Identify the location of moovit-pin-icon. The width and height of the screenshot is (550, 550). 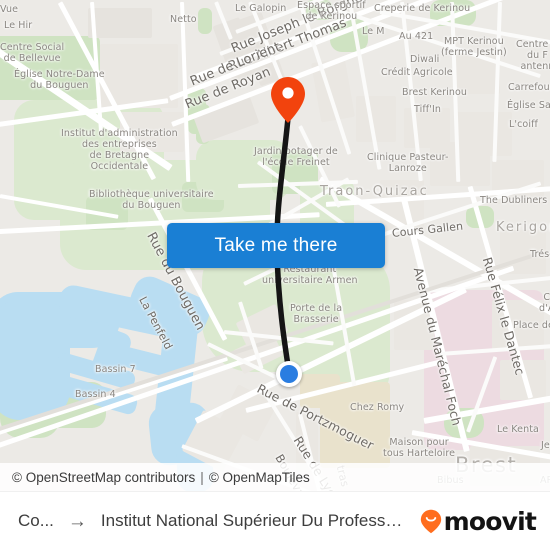
(431, 521).